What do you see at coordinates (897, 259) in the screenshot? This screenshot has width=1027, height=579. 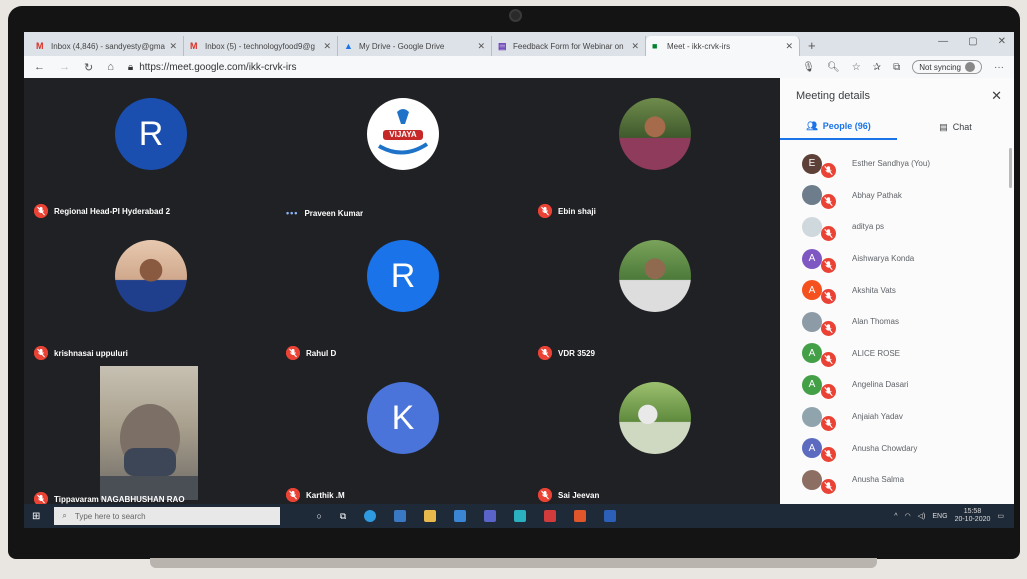 I see `participant-list-item: A Aishwarya Konda` at bounding box center [897, 259].